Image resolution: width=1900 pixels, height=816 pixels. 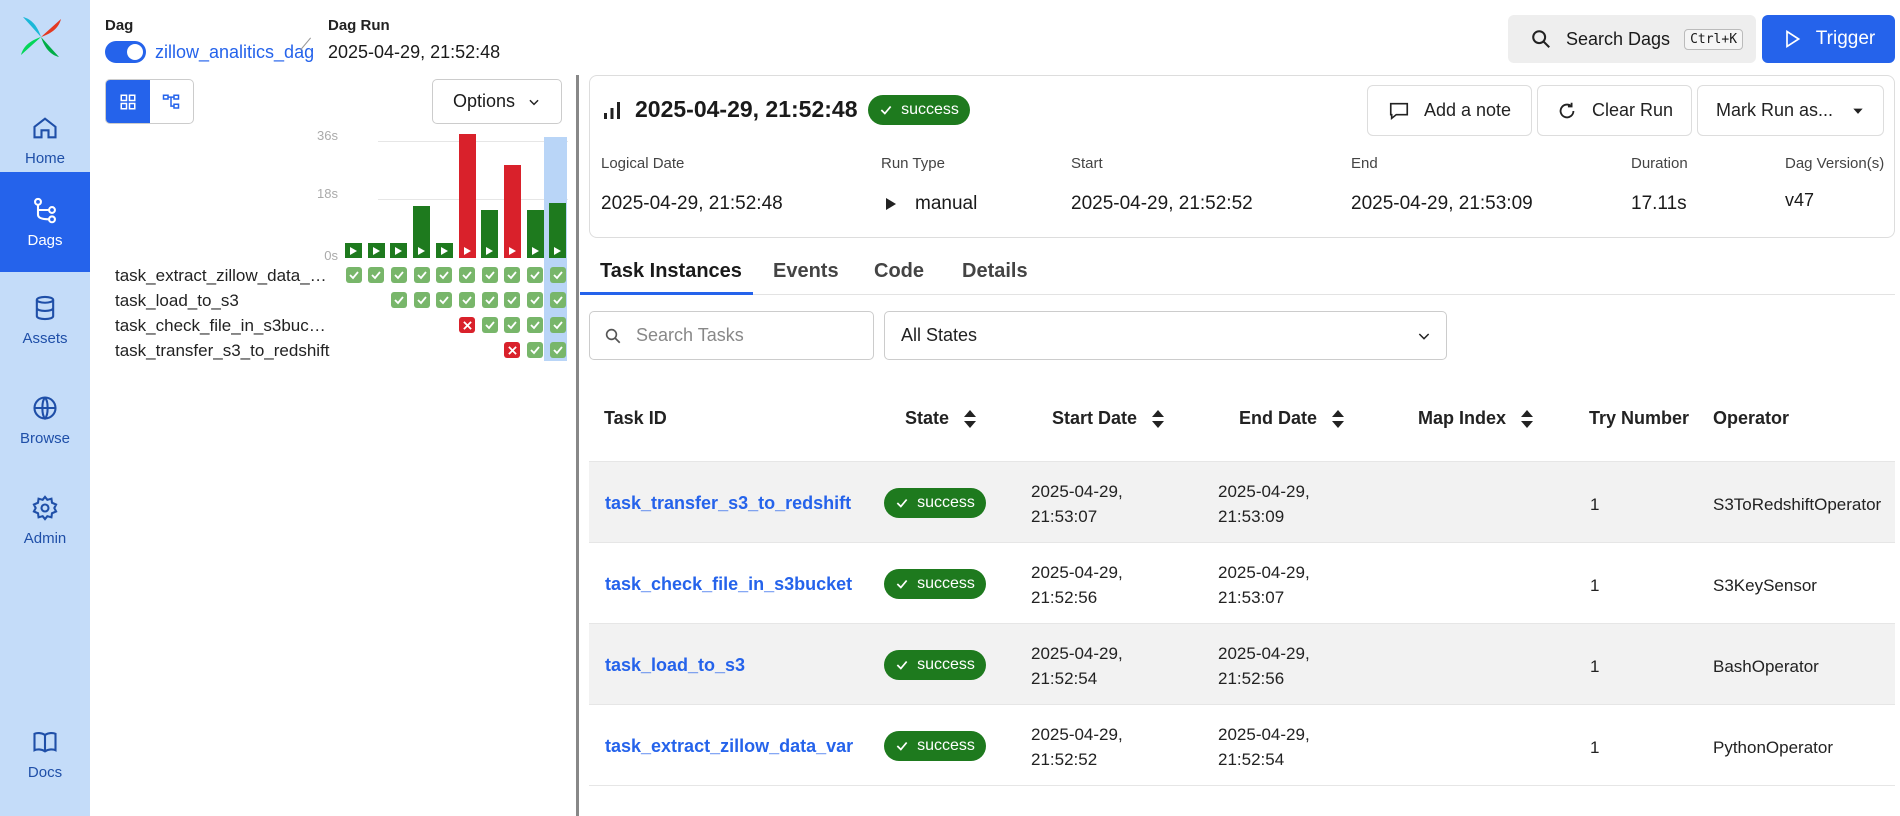 What do you see at coordinates (44, 158) in the screenshot?
I see `sidebar-item-label: Home` at bounding box center [44, 158].